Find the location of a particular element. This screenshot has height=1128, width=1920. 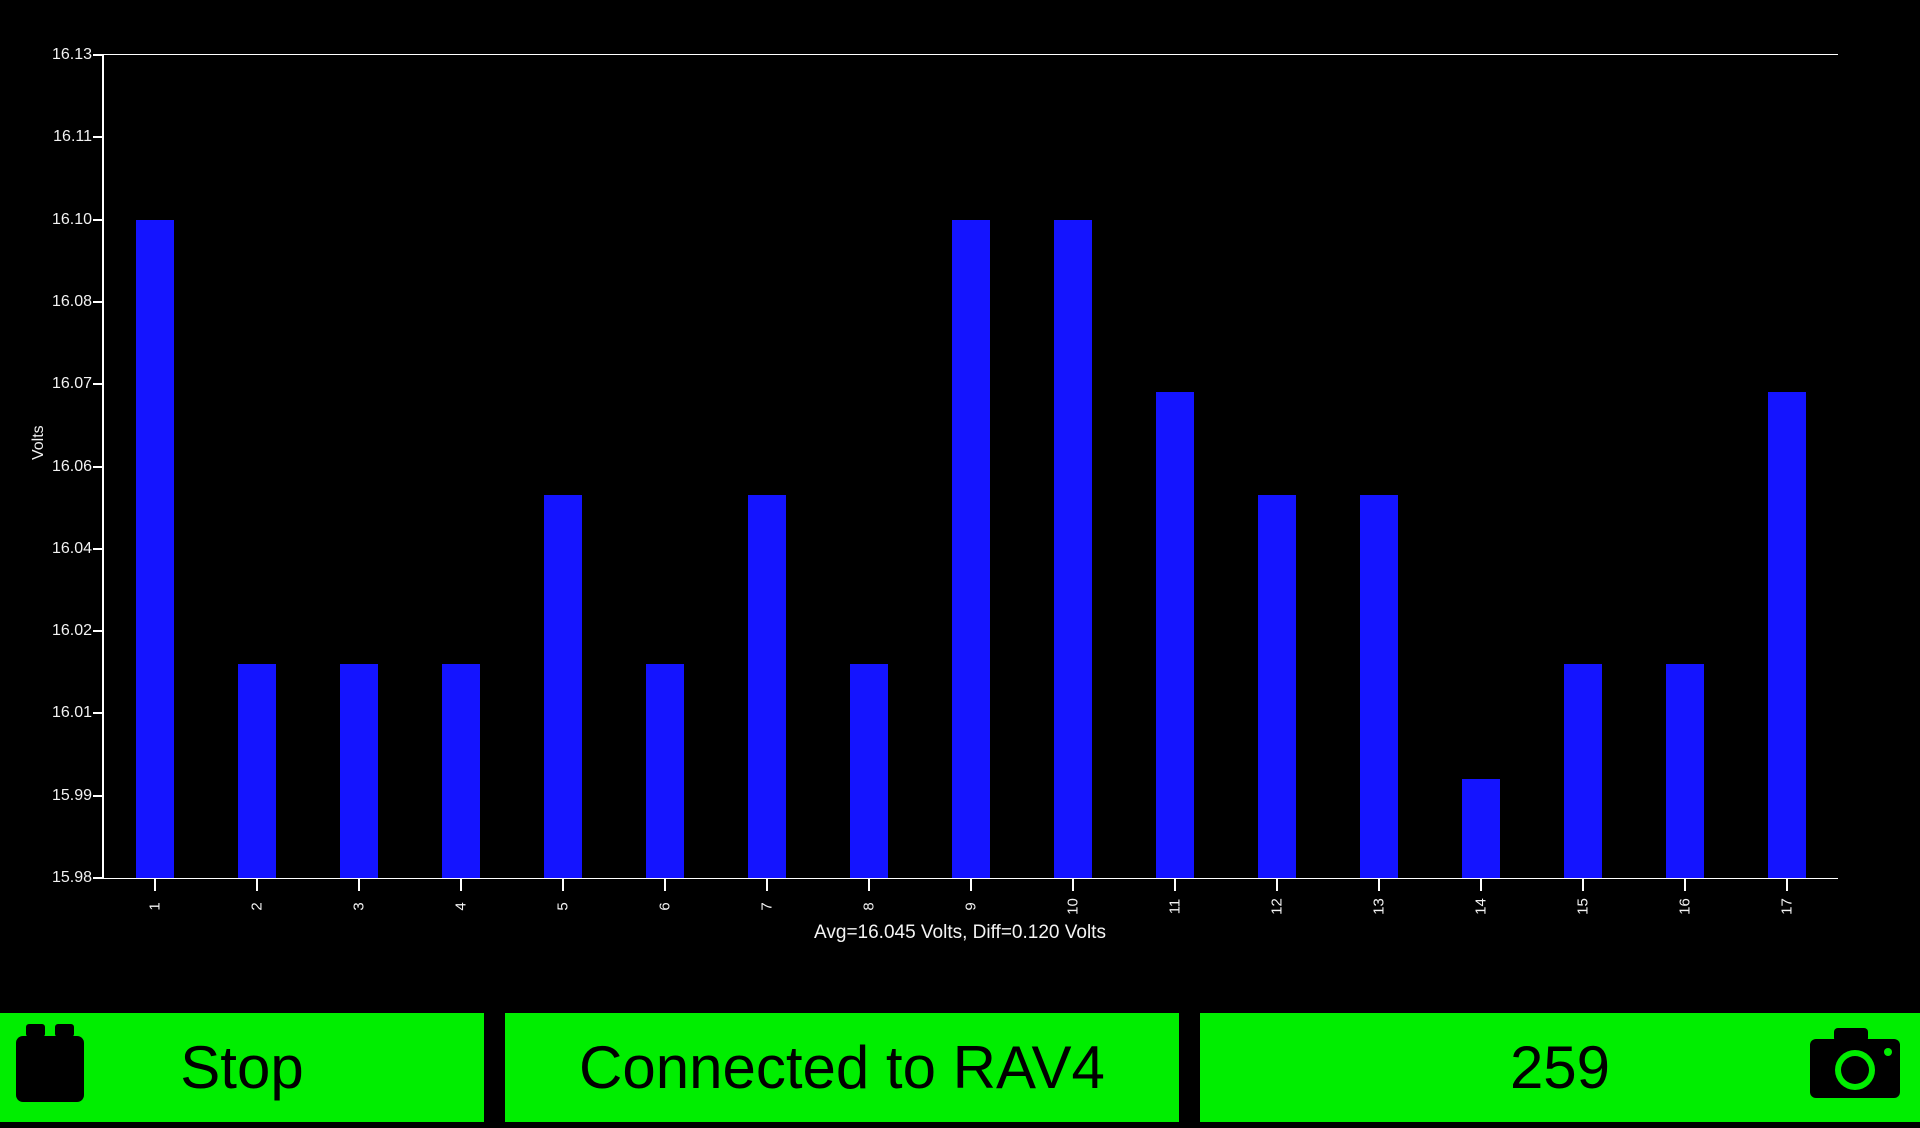

camera-icon is located at coordinates (1855, 1068).